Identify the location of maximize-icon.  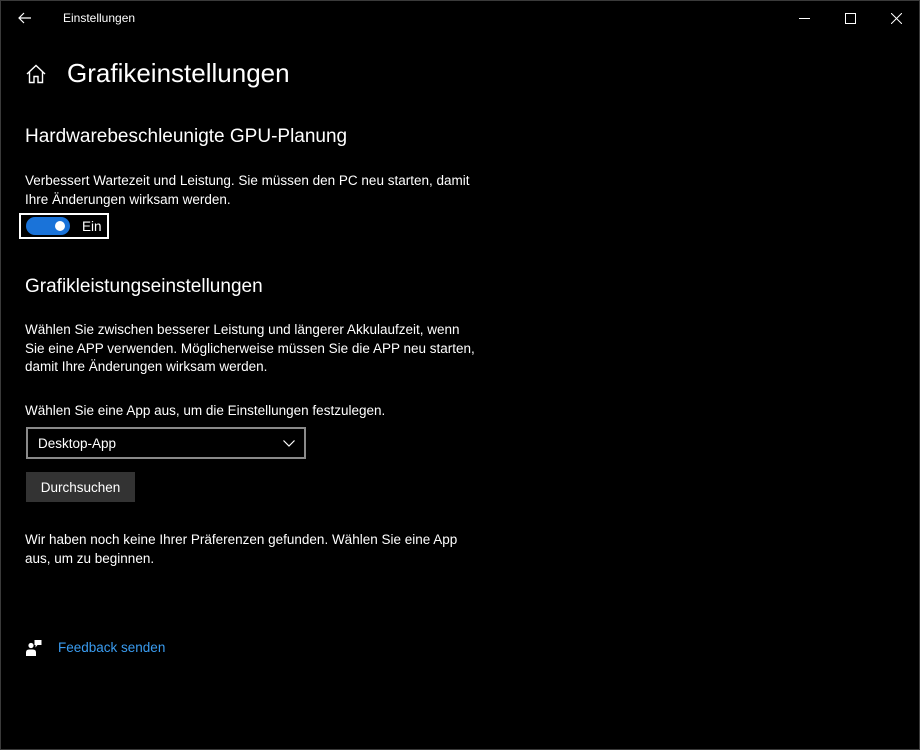
(850, 18).